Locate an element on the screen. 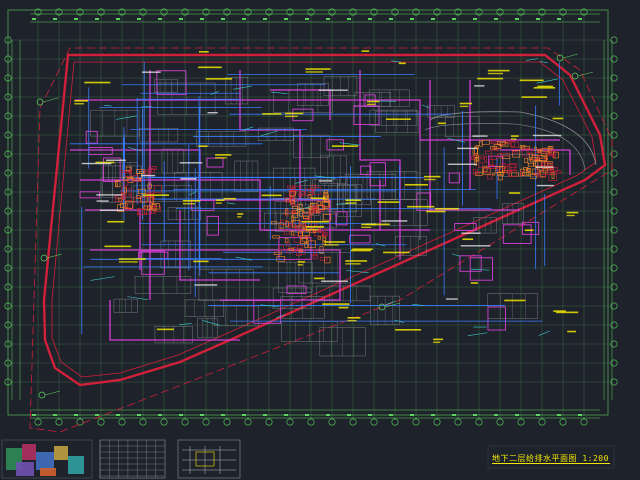  legend-table is located at coordinates (132, 459).